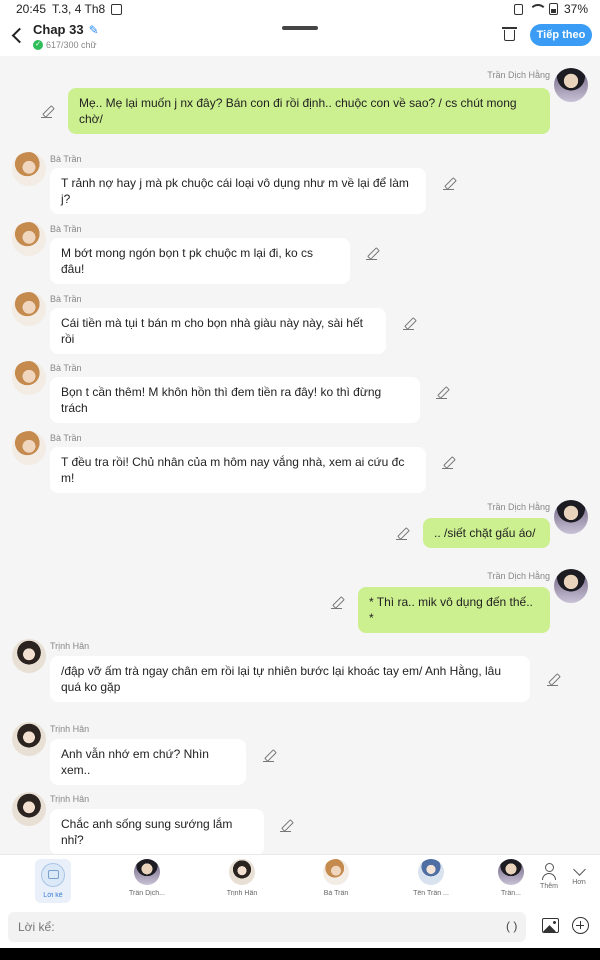  I want to click on battery-icon, so click(553, 9).